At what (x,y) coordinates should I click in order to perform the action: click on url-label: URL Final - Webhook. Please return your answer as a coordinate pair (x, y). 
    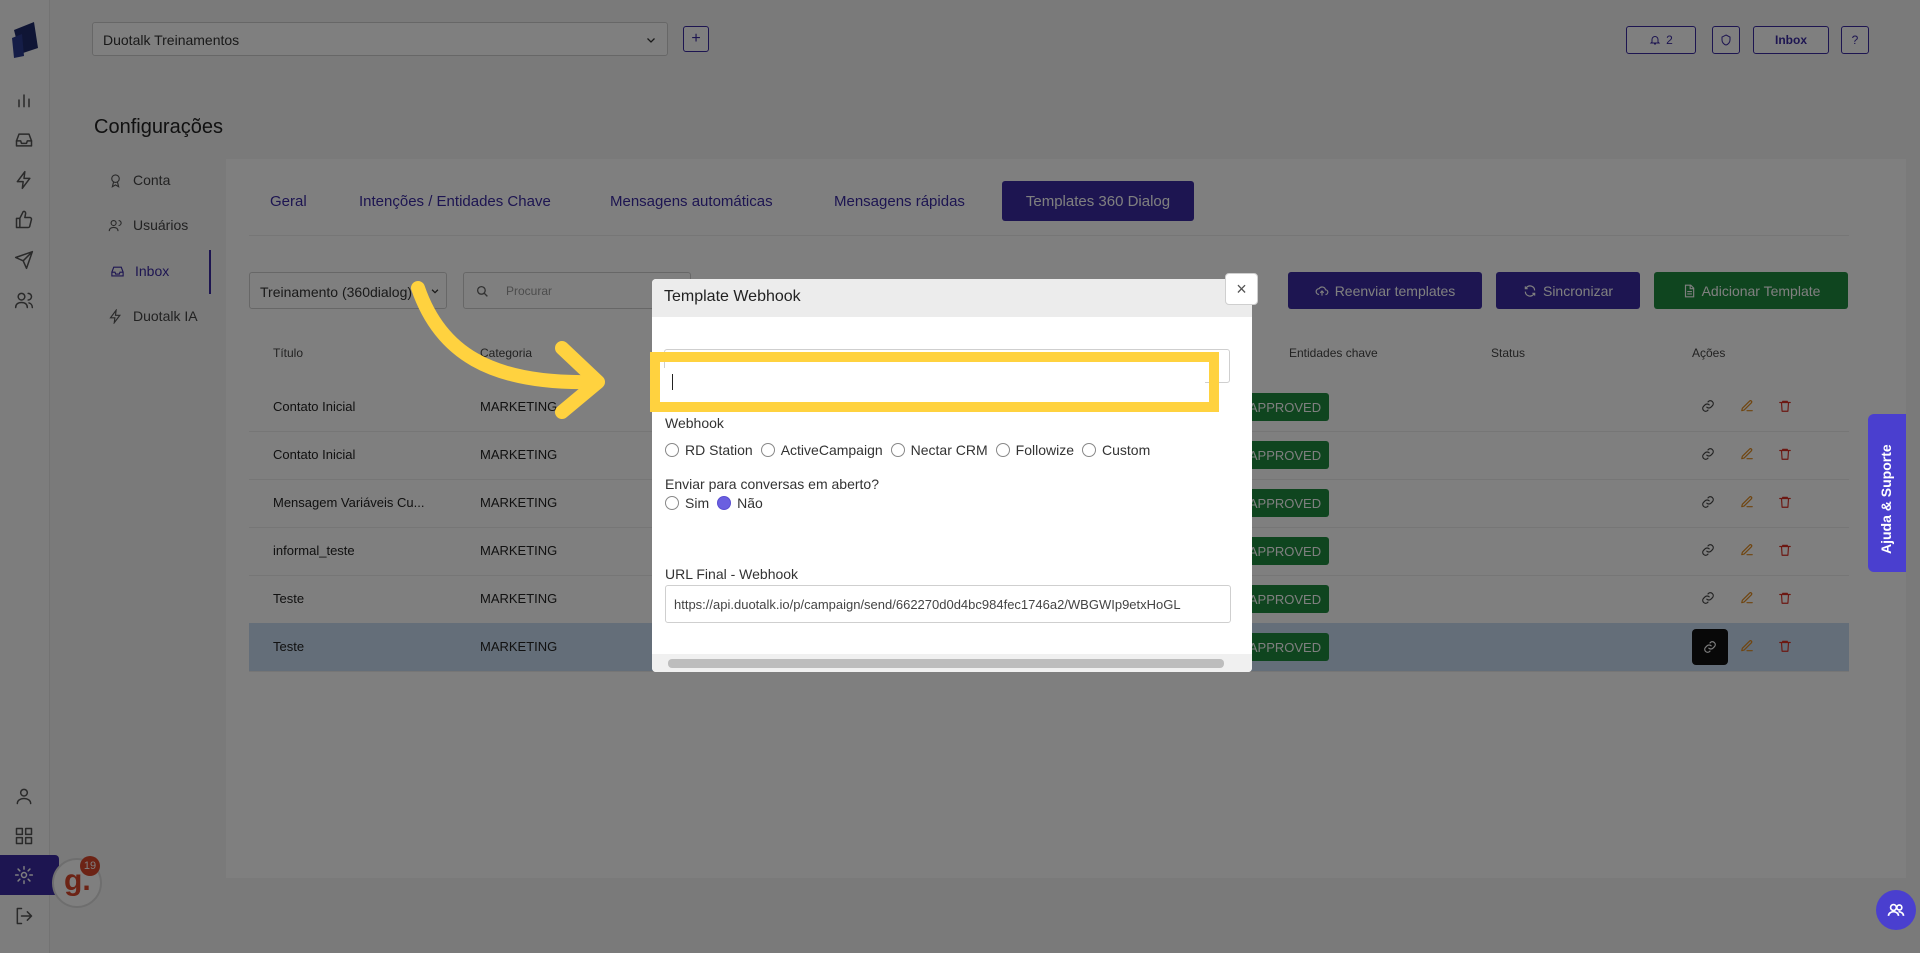
    Looking at the image, I should click on (732, 574).